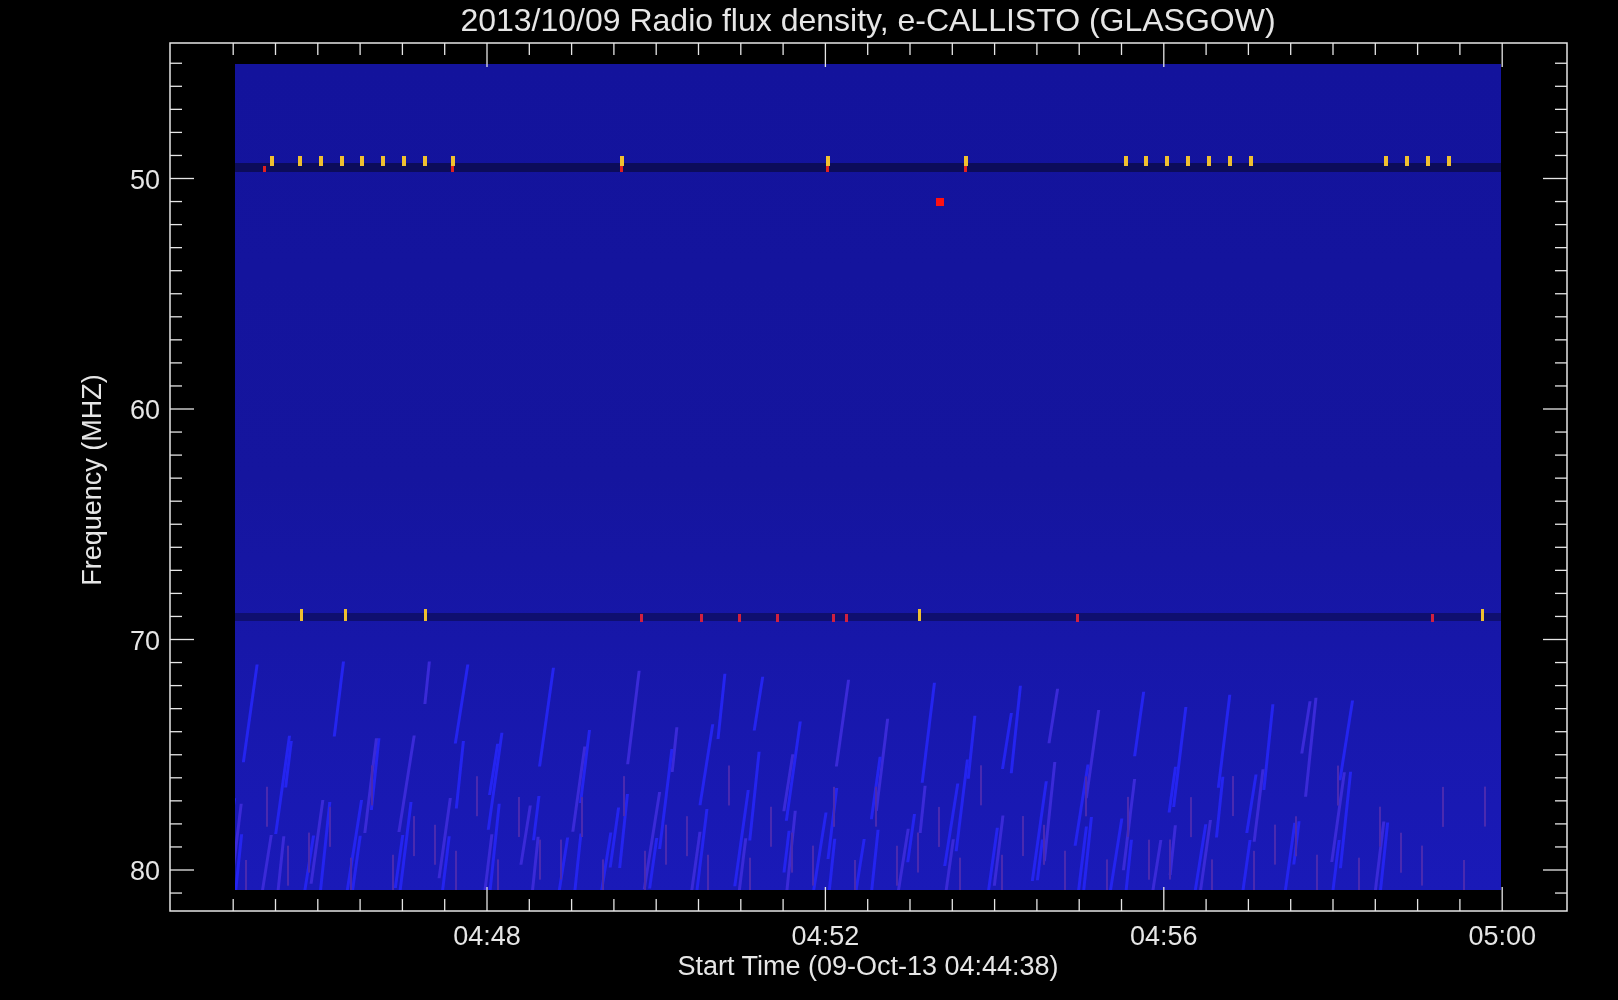  I want to click on x-tick-label: 04:48, so click(487, 936).